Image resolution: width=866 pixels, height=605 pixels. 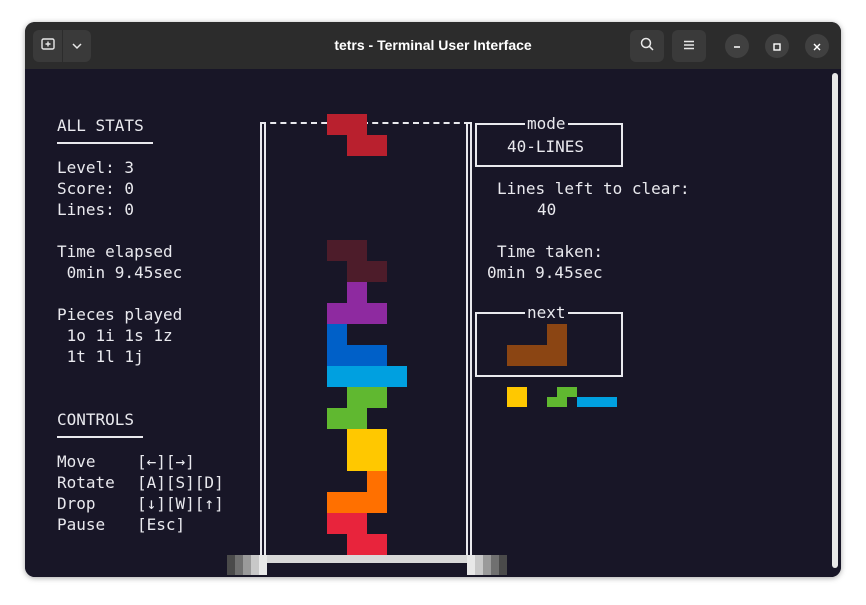 I want to click on control-action: Drop, so click(x=76, y=503).